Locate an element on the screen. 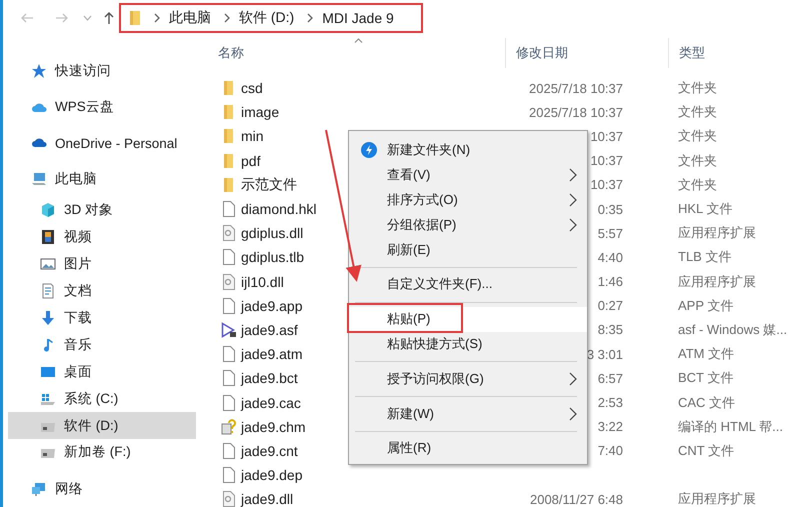  sidebar-item: 视频 is located at coordinates (102, 237).